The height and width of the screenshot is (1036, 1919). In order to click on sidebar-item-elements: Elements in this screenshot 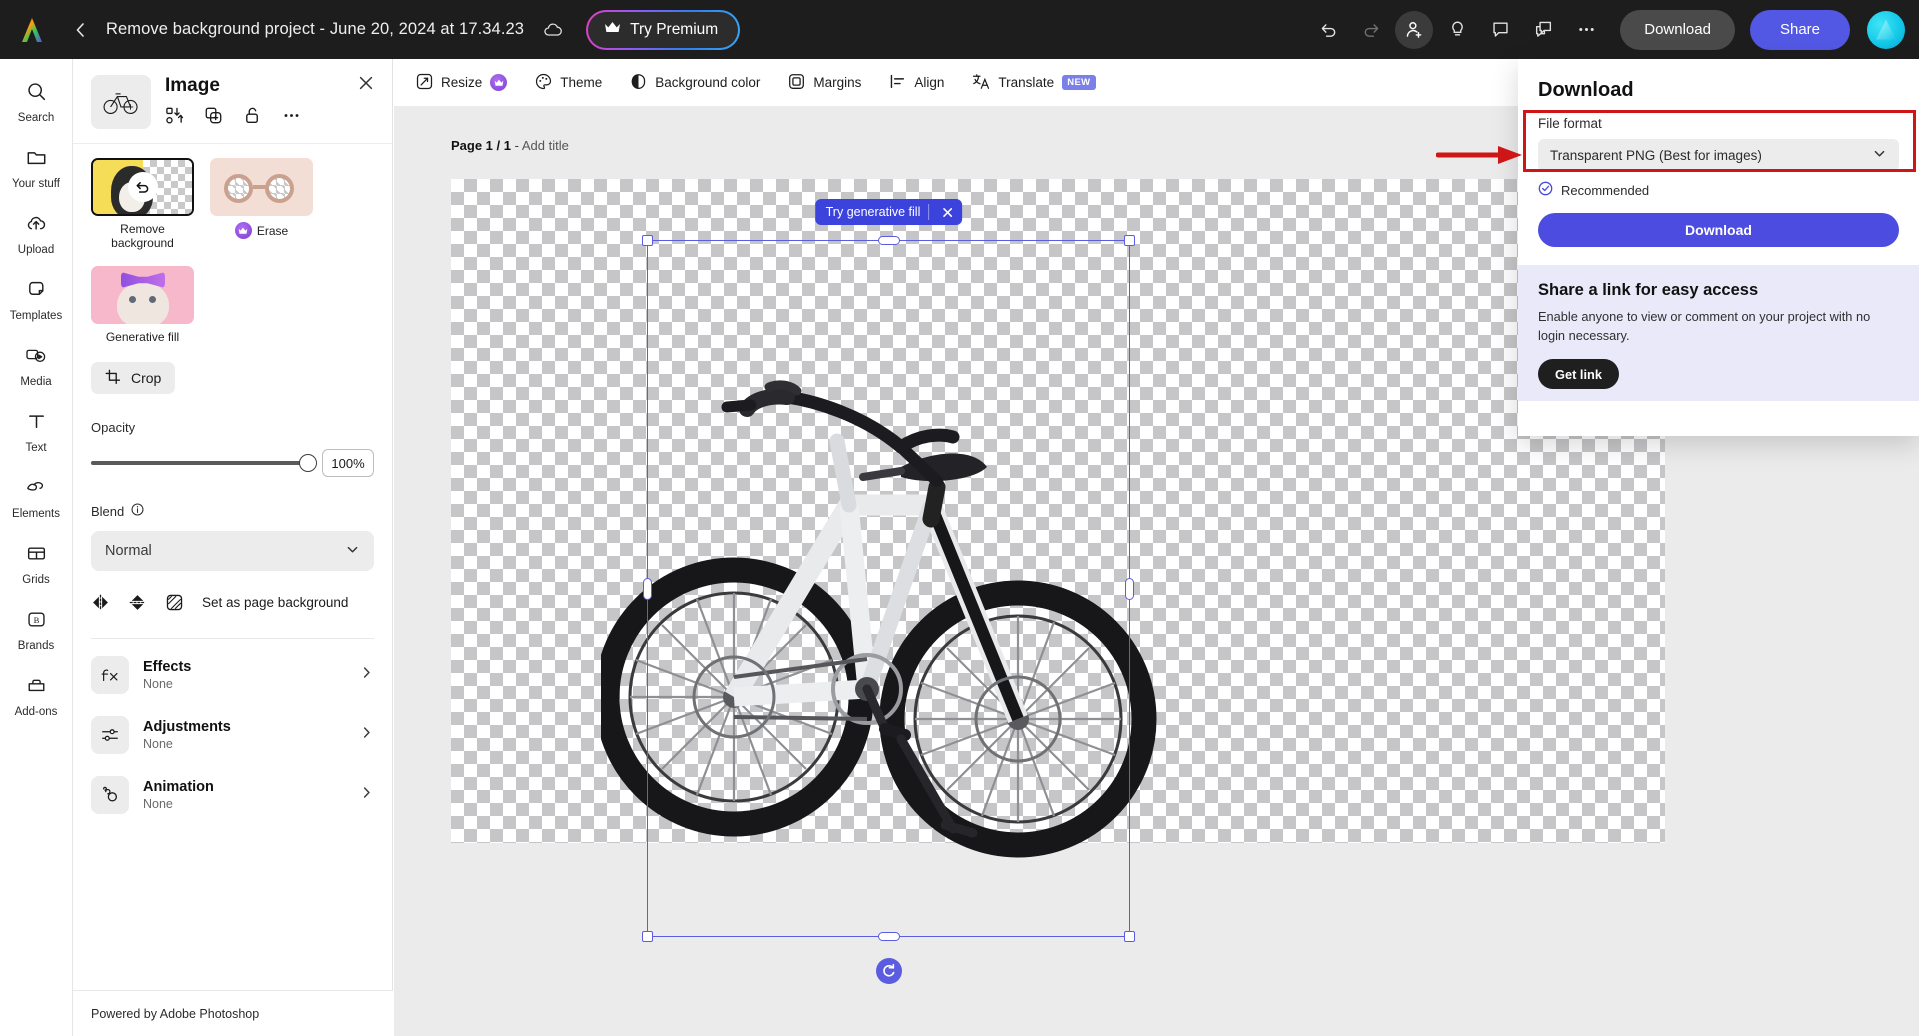, I will do `click(36, 498)`.